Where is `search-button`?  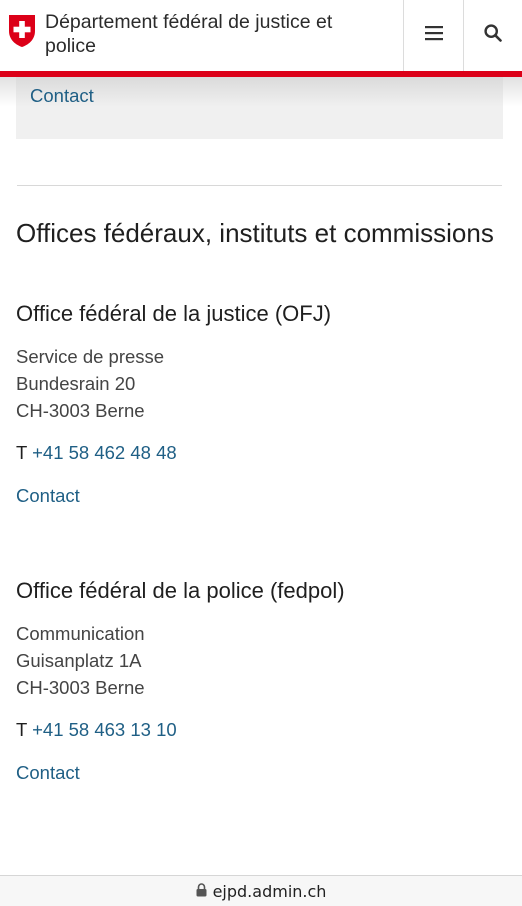
search-button is located at coordinates (492, 35).